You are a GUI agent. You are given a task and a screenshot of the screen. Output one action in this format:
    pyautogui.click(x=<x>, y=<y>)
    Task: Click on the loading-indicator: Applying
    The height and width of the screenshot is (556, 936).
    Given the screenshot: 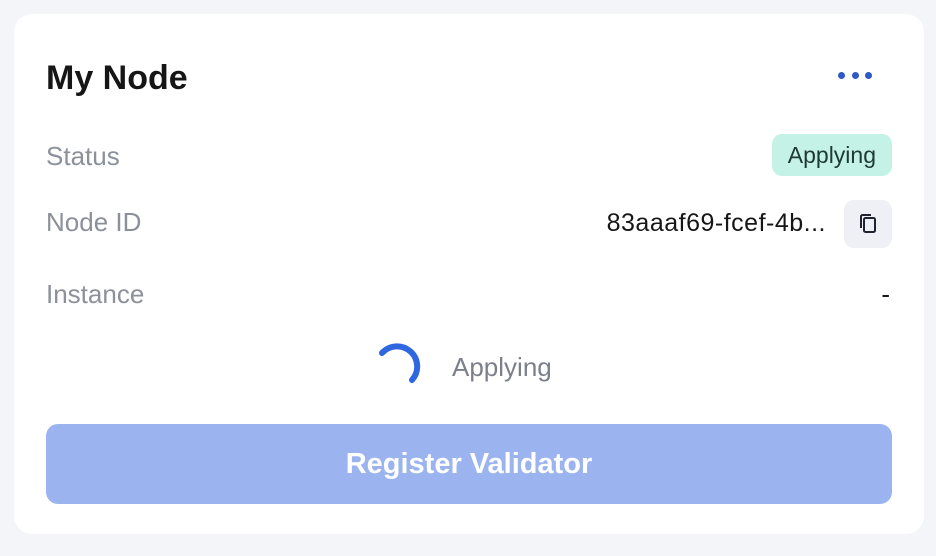 What is the action you would take?
    pyautogui.click(x=462, y=367)
    